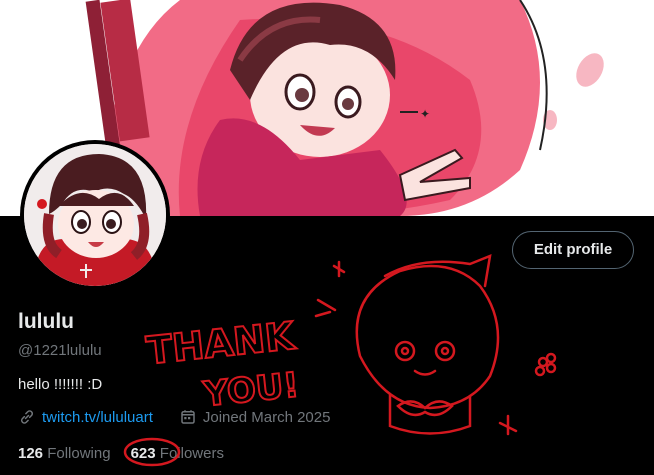 This screenshot has height=475, width=654. I want to click on calendar-icon, so click(188, 417).